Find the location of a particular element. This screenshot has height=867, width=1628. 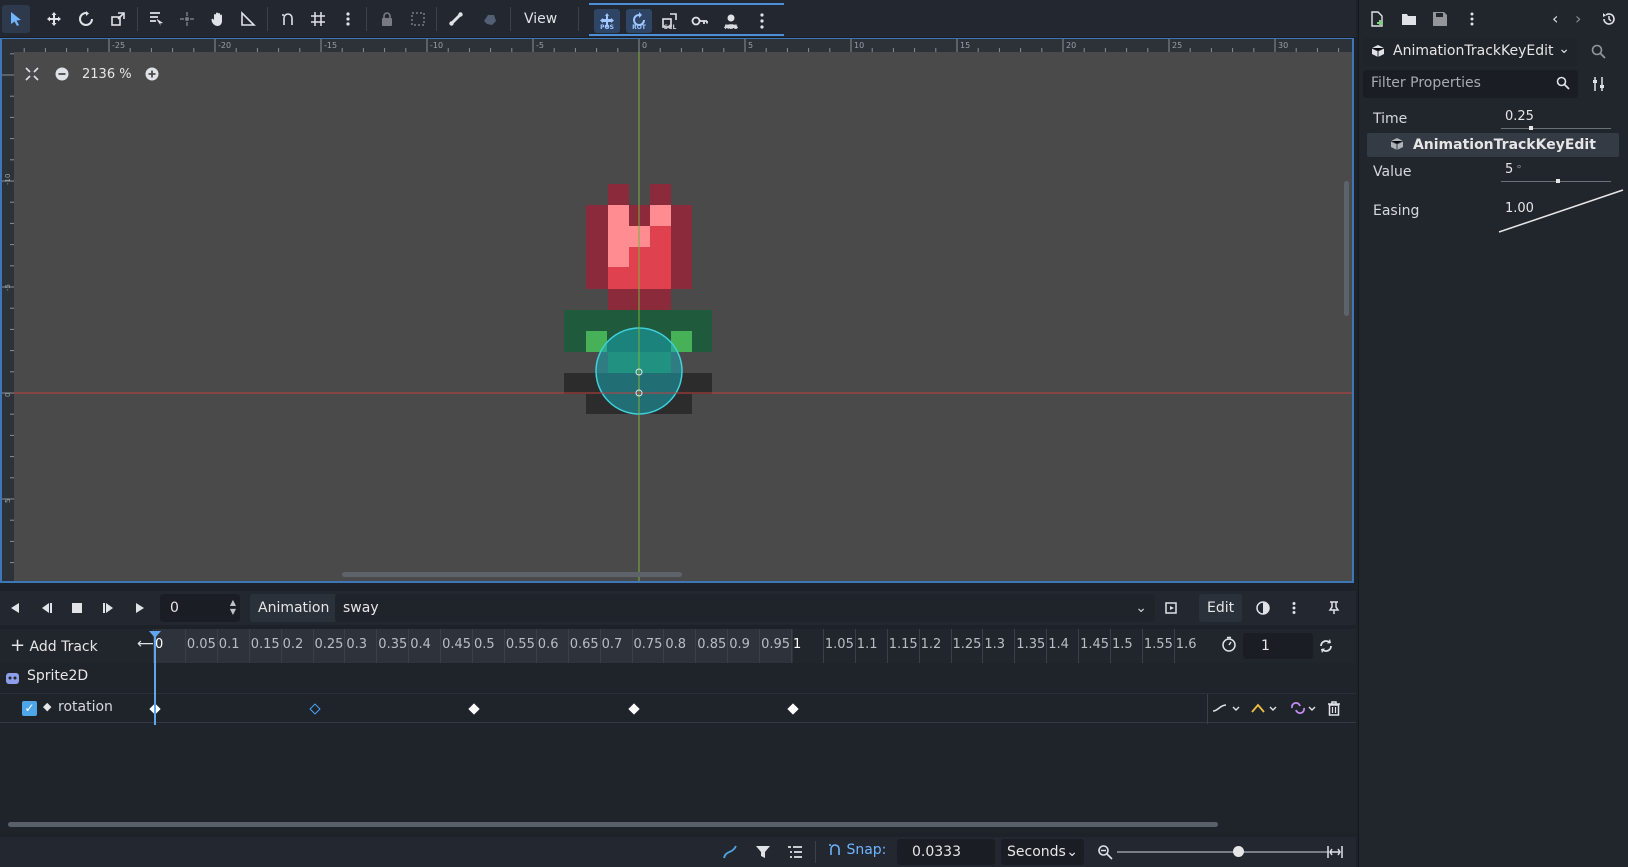

recent-history-icon is located at coordinates (1609, 21).